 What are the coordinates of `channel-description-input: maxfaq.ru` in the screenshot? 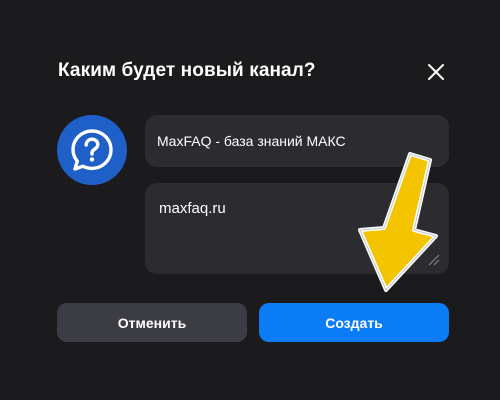 It's located at (297, 228).